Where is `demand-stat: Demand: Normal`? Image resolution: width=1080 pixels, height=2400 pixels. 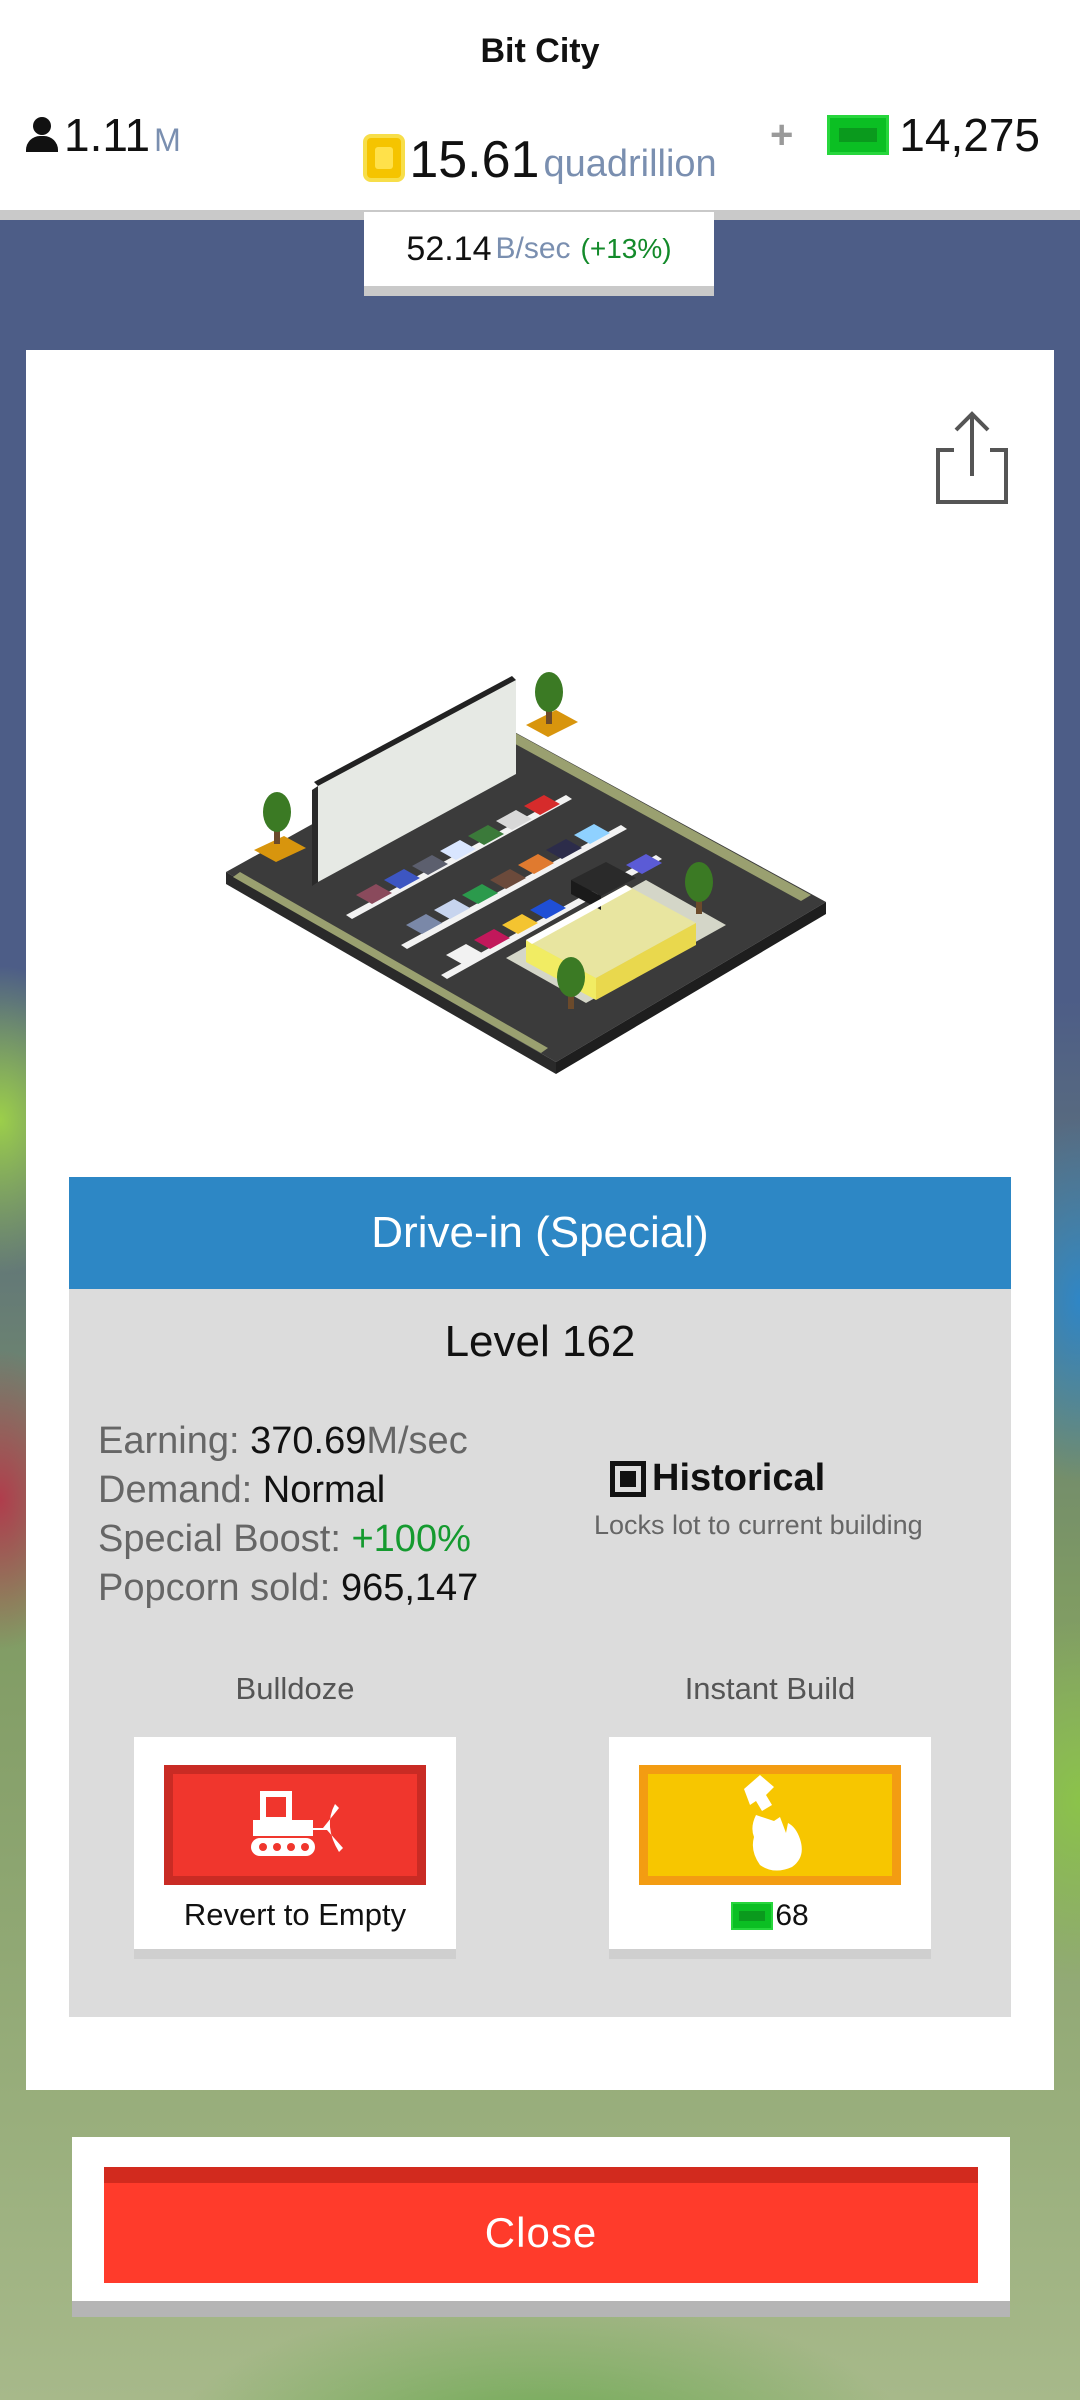 demand-stat: Demand: Normal is located at coordinates (288, 1490).